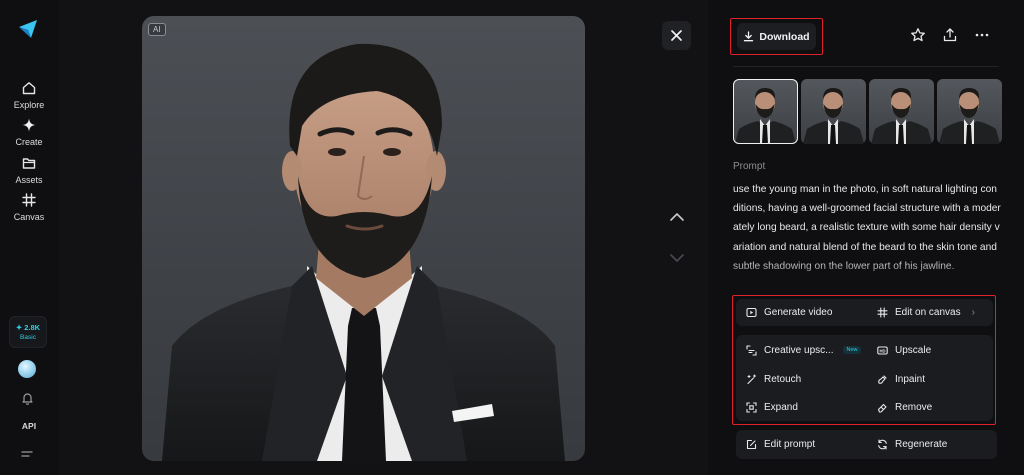 Image resolution: width=1024 pixels, height=475 pixels. I want to click on sidebar-item-assets: Assets, so click(29, 170).